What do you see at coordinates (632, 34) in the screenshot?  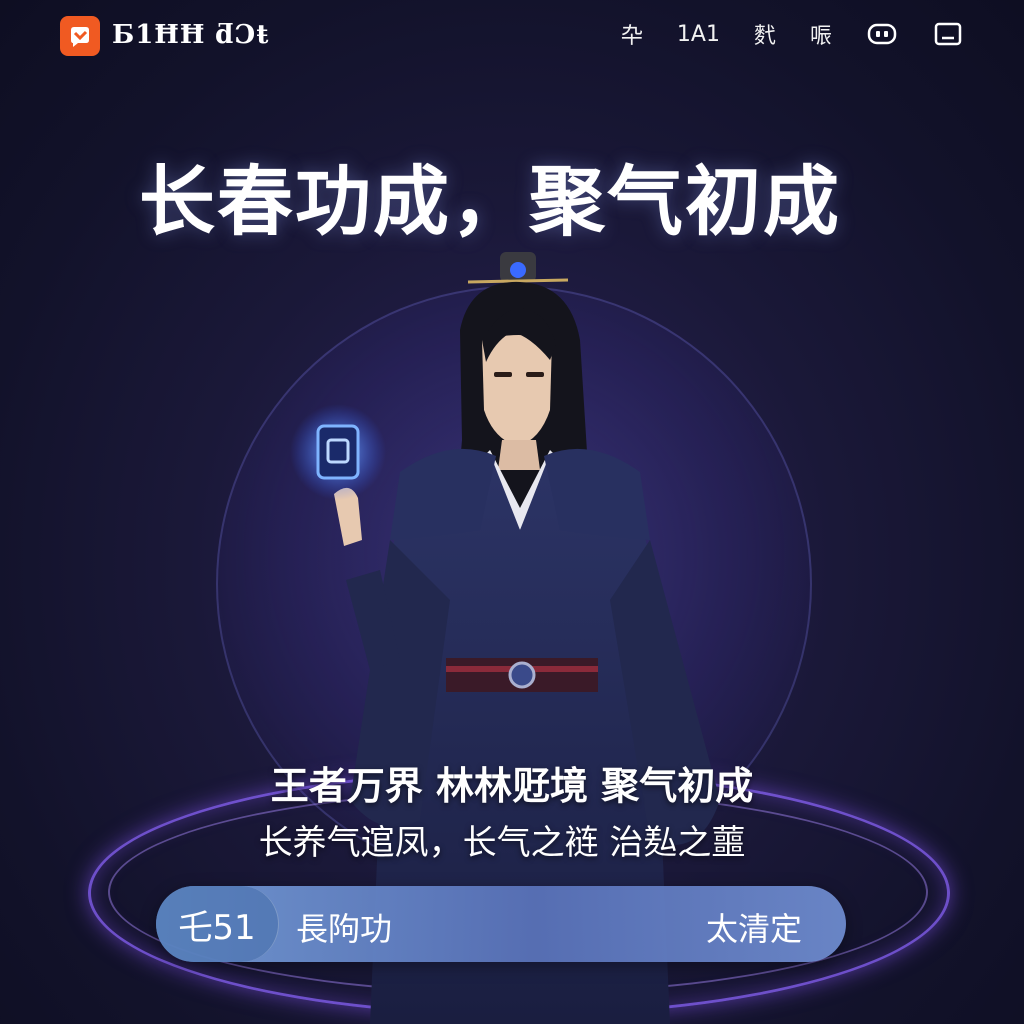 I see `nav-item-1: 卆` at bounding box center [632, 34].